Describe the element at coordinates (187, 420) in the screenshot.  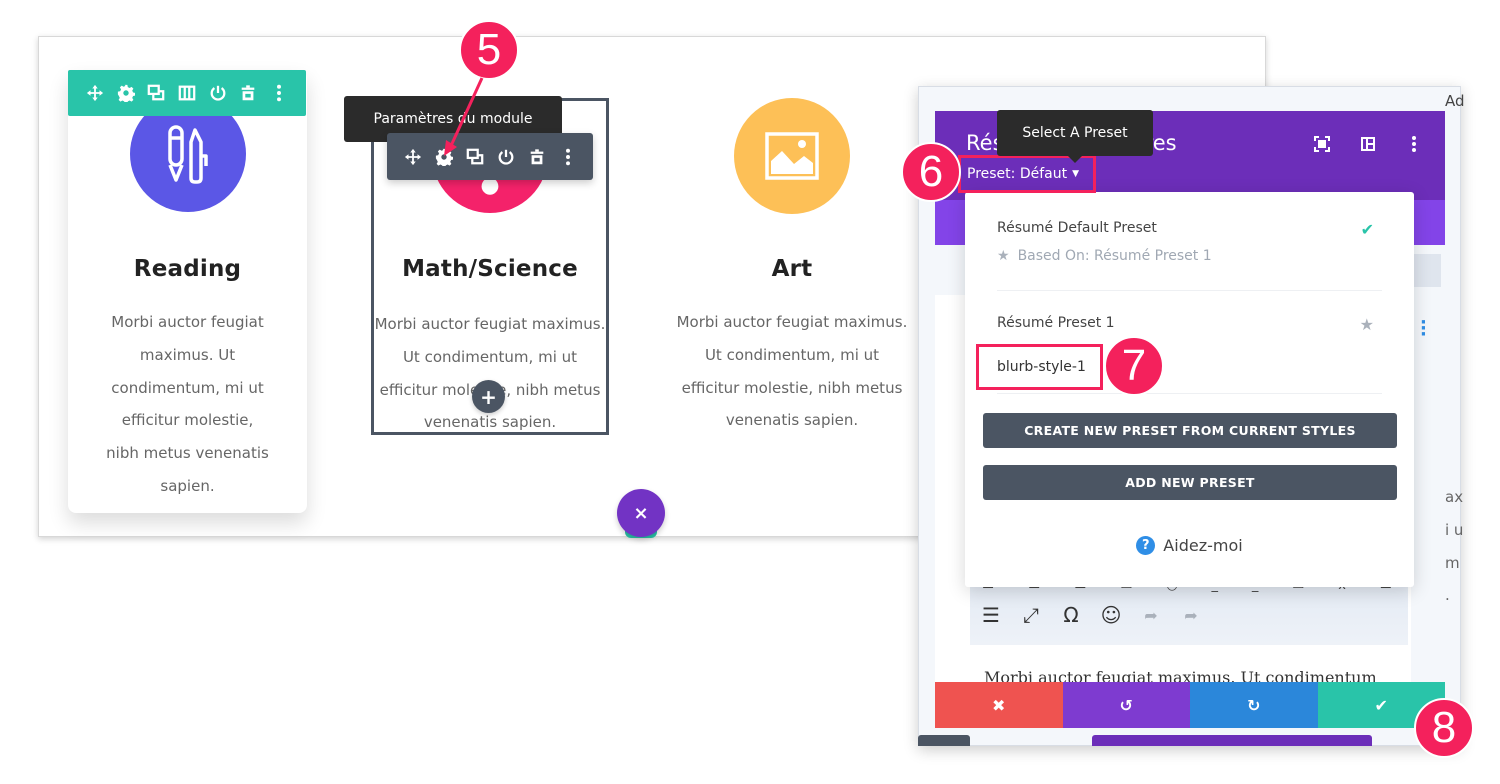
I see `blurb-line: efficitur molestie,` at that location.